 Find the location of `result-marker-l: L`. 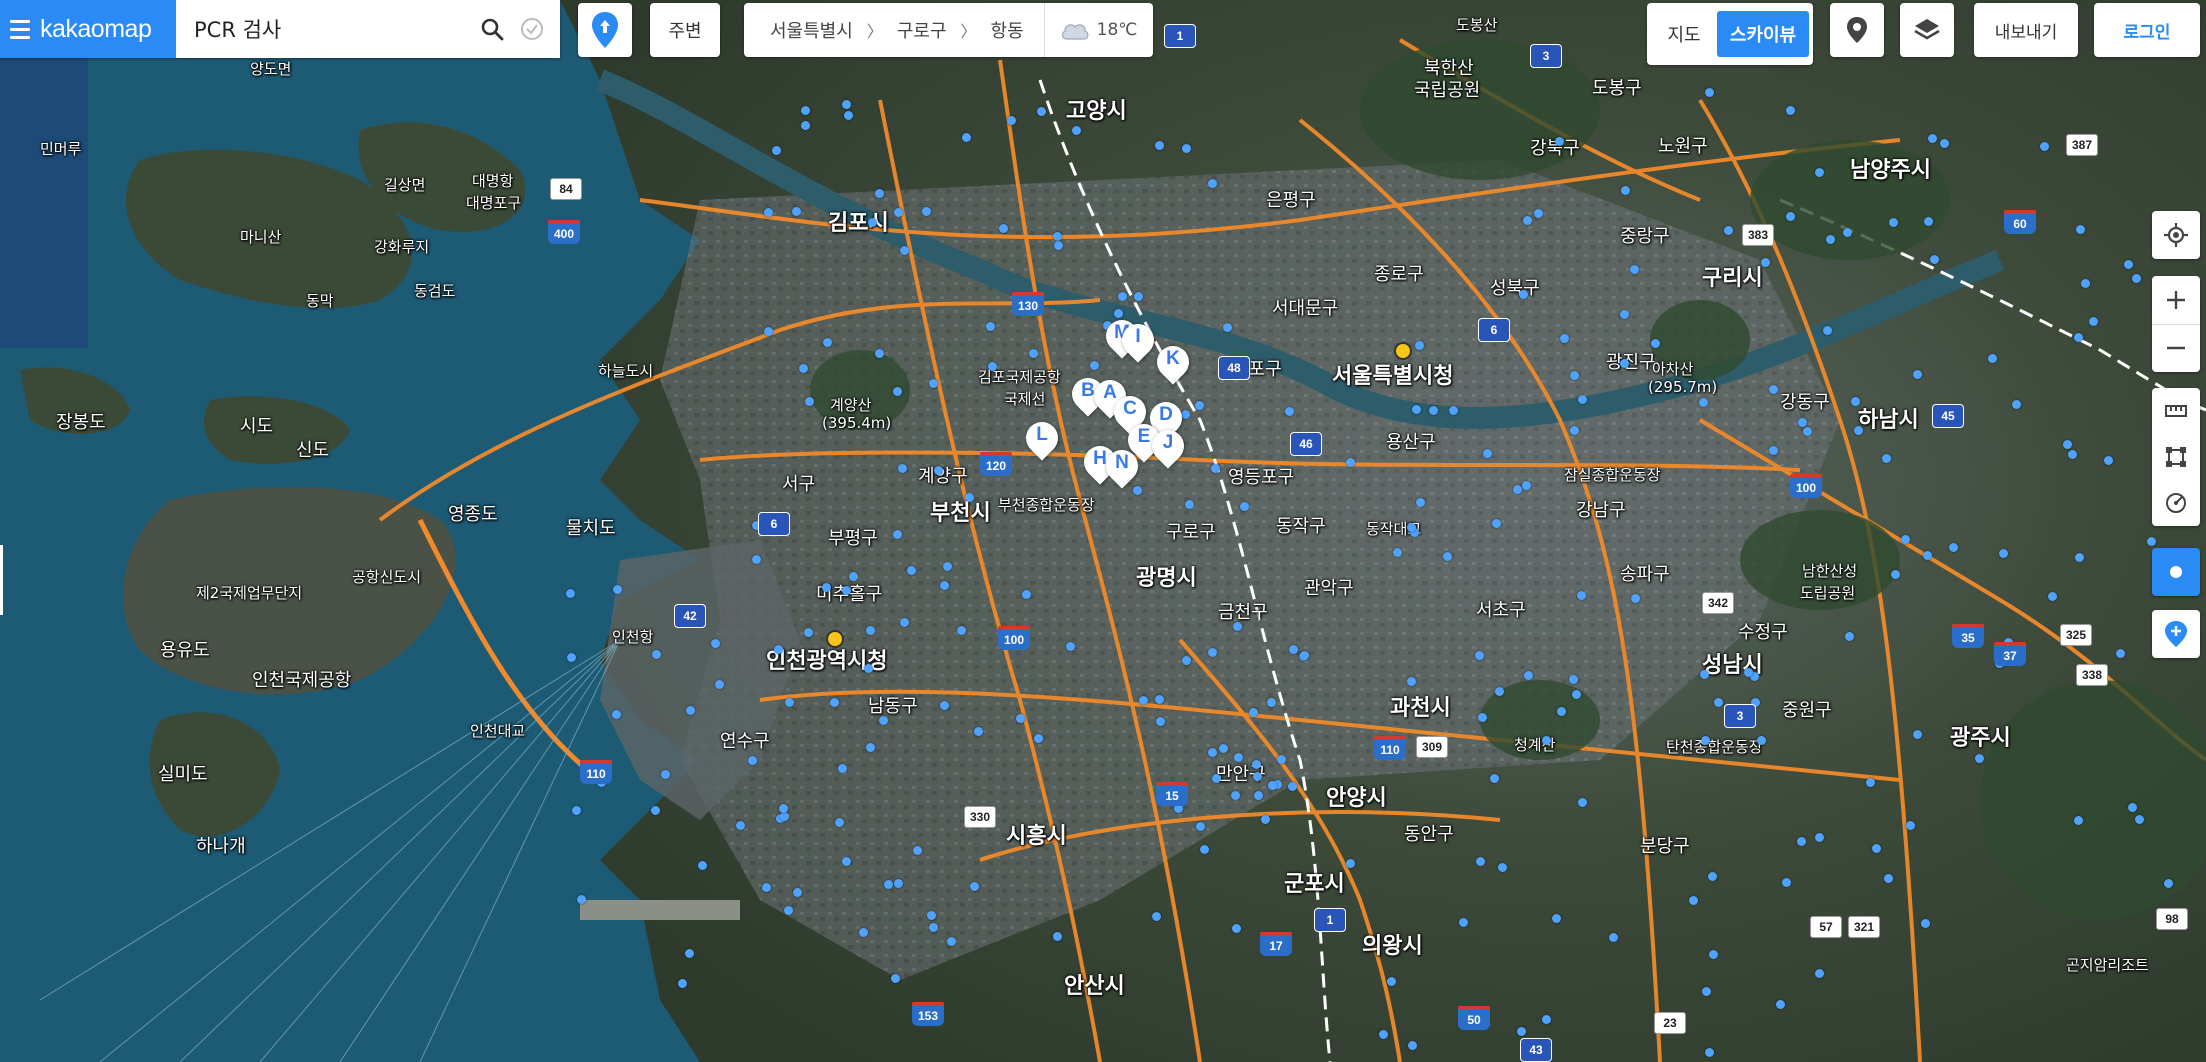

result-marker-l: L is located at coordinates (1042, 440).